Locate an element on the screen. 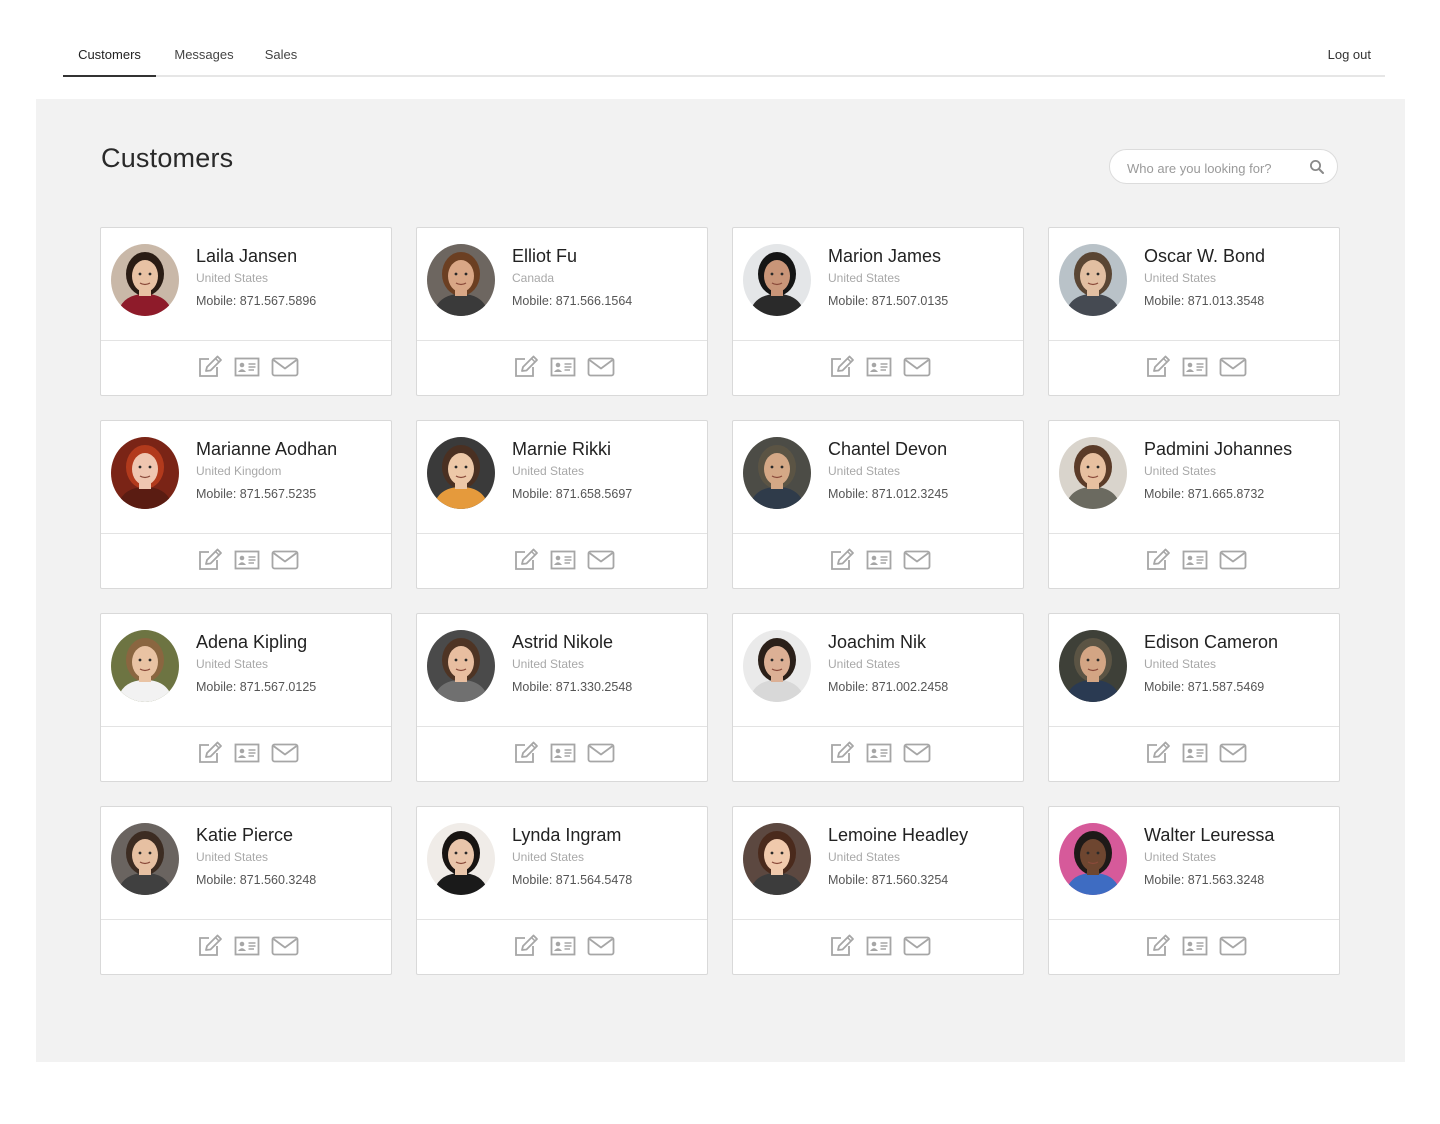 This screenshot has height=1124, width=1440. tab-customers: Customers is located at coordinates (109, 55).